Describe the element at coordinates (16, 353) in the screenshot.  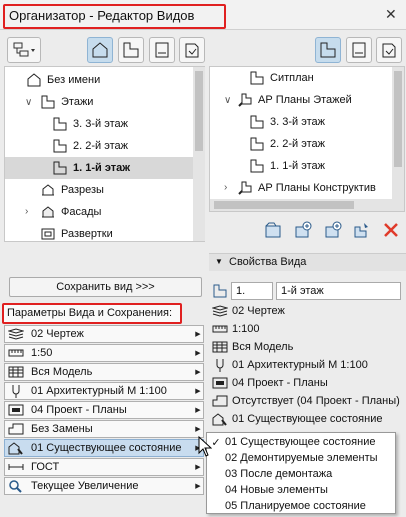
I see `scale-icon` at that location.